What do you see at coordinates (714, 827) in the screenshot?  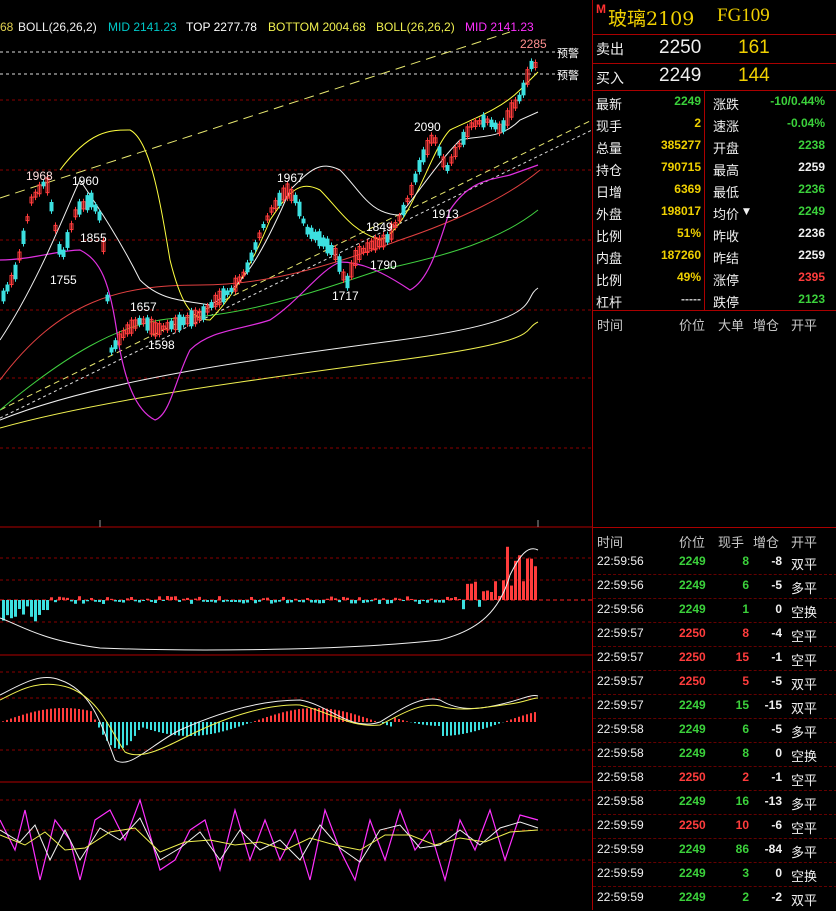 I see `tick-row: 22:59:59225010-6空平` at bounding box center [714, 827].